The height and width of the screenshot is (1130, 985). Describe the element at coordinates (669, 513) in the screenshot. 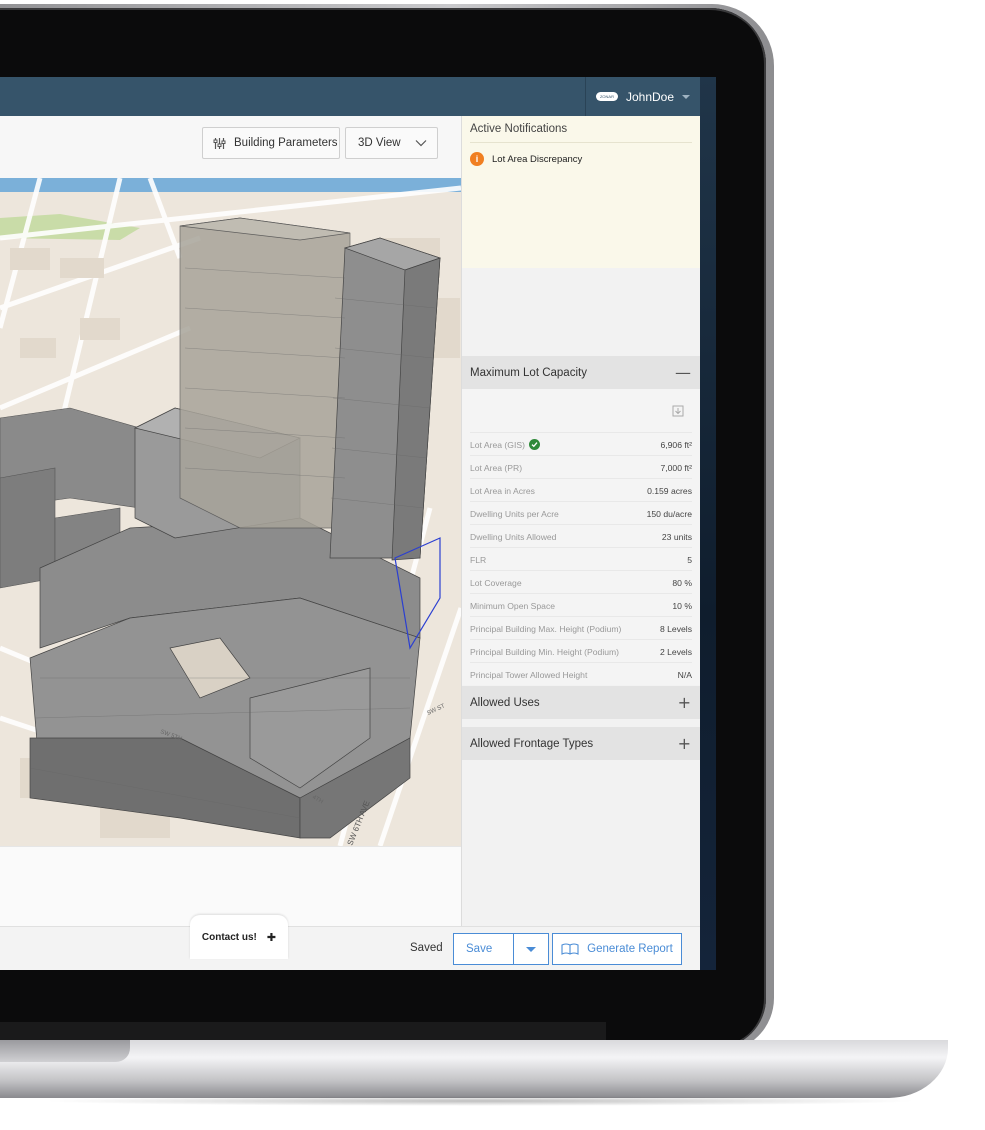

I see `row-value: 150 du/acre` at that location.